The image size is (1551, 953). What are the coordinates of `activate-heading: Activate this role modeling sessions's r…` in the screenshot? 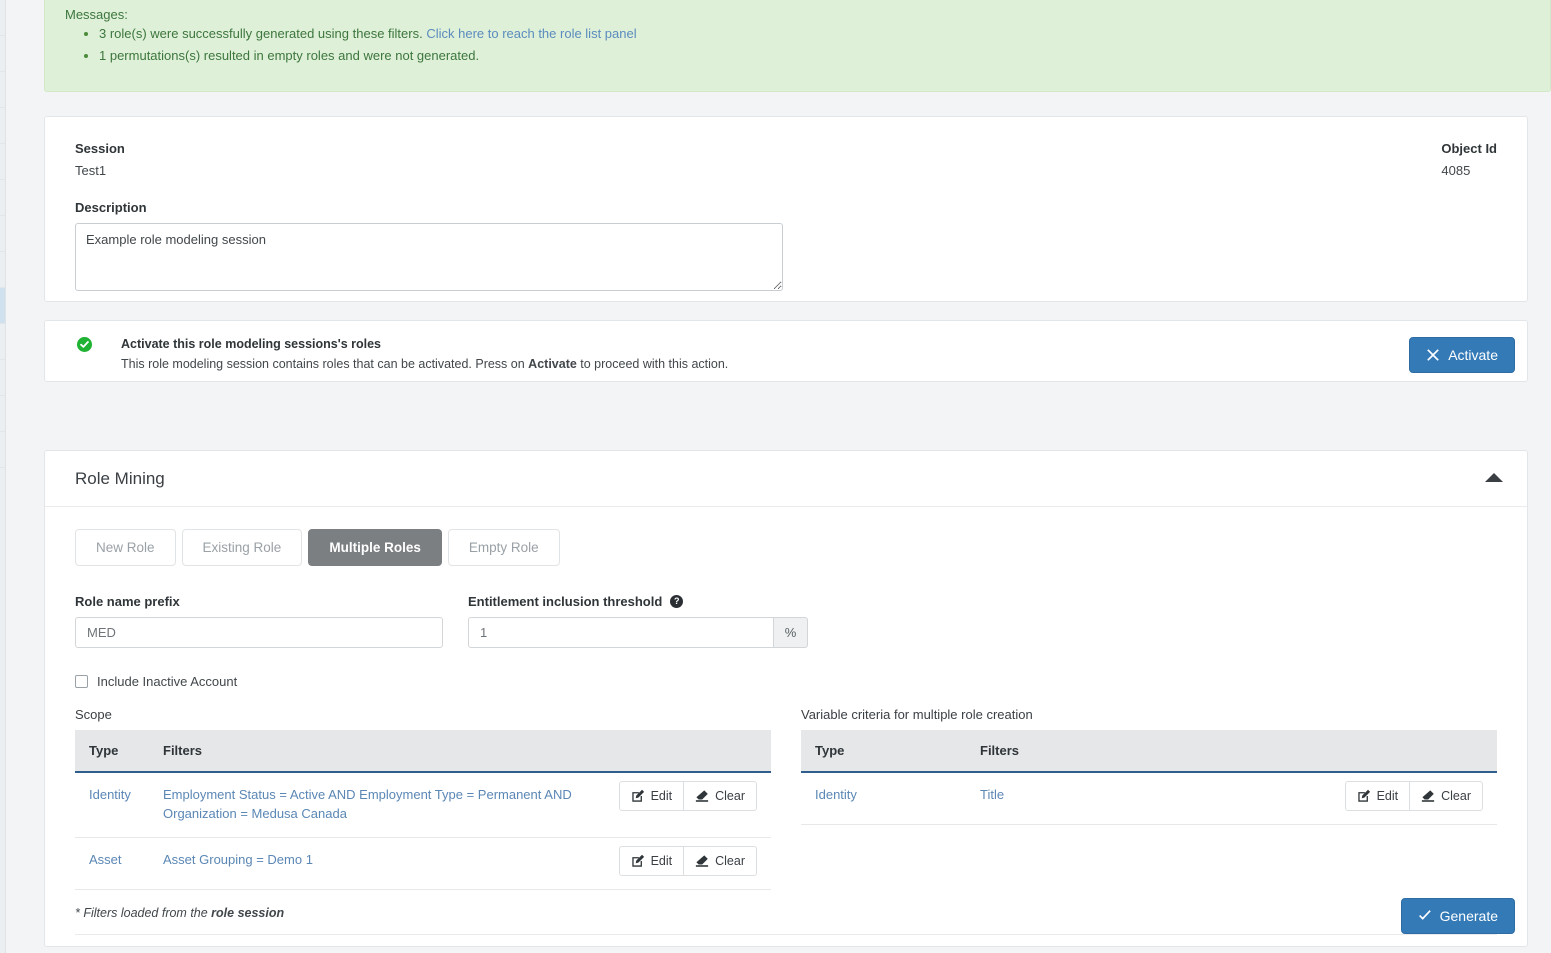 It's located at (251, 344).